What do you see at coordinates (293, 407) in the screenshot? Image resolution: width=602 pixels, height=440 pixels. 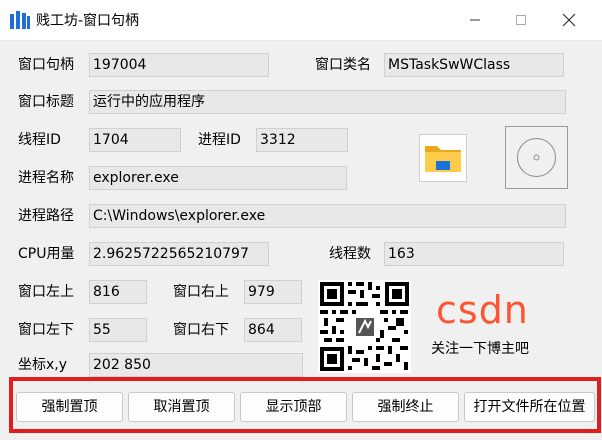 I see `show-top-button: 显示顶部` at bounding box center [293, 407].